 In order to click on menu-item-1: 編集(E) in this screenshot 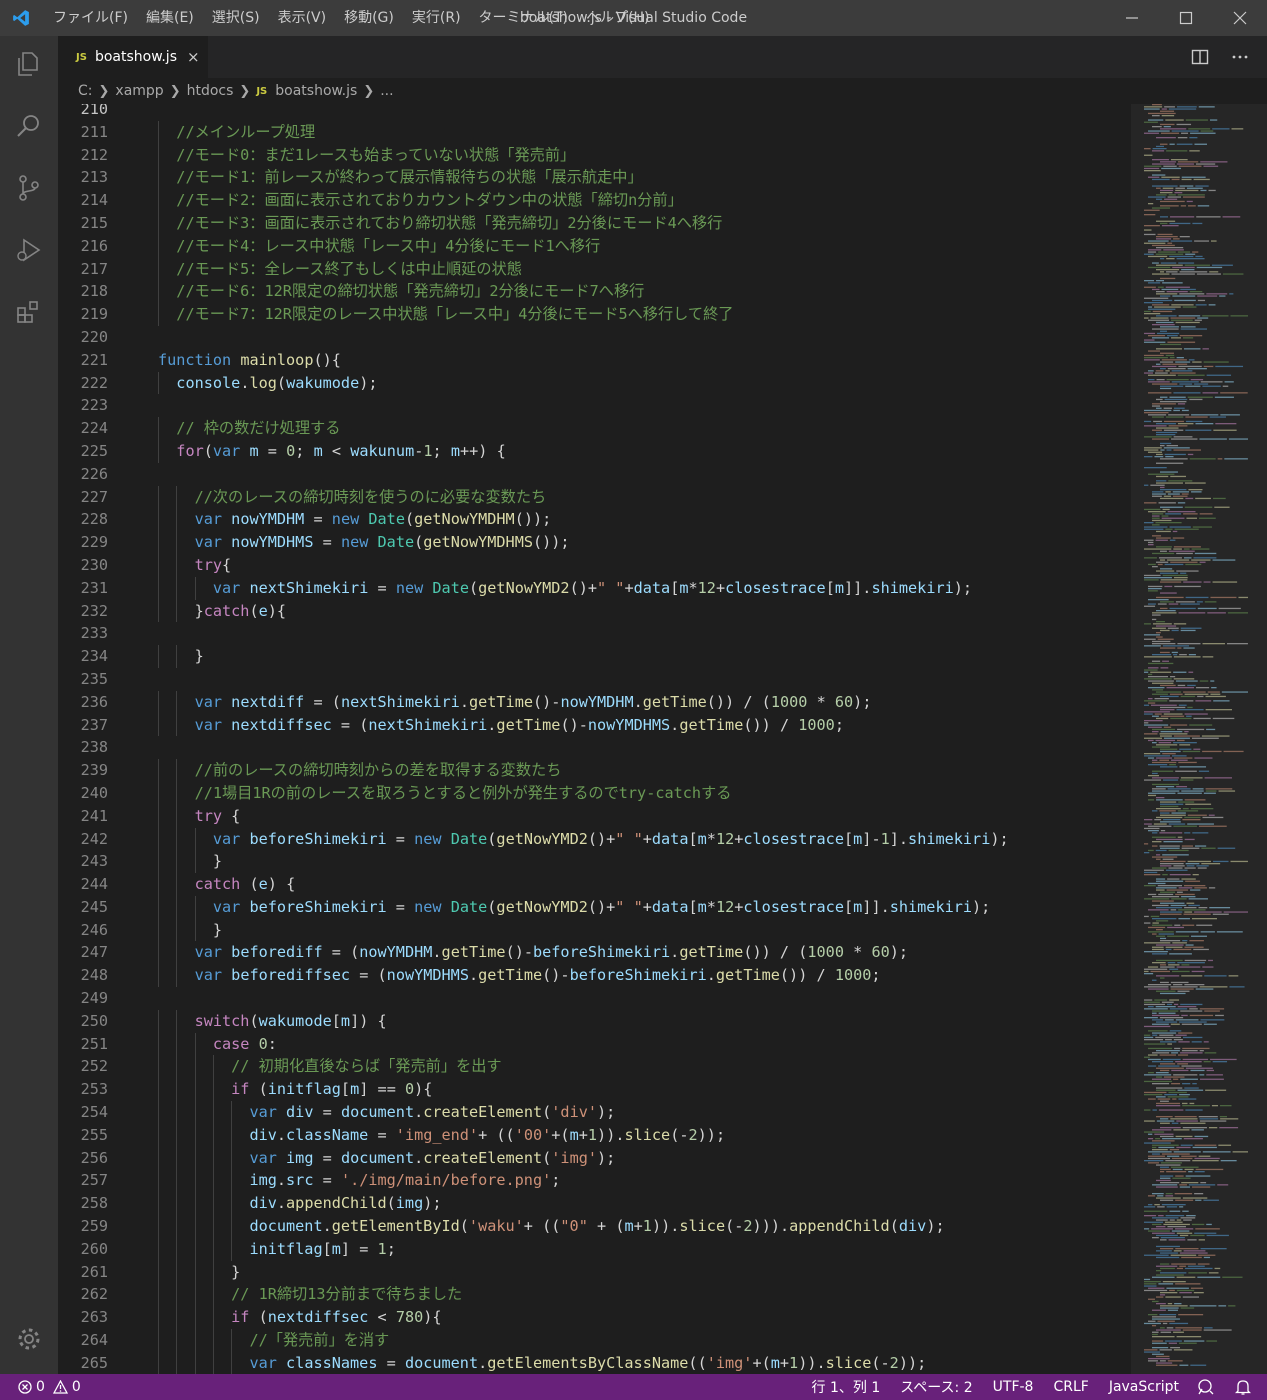, I will do `click(170, 18)`.